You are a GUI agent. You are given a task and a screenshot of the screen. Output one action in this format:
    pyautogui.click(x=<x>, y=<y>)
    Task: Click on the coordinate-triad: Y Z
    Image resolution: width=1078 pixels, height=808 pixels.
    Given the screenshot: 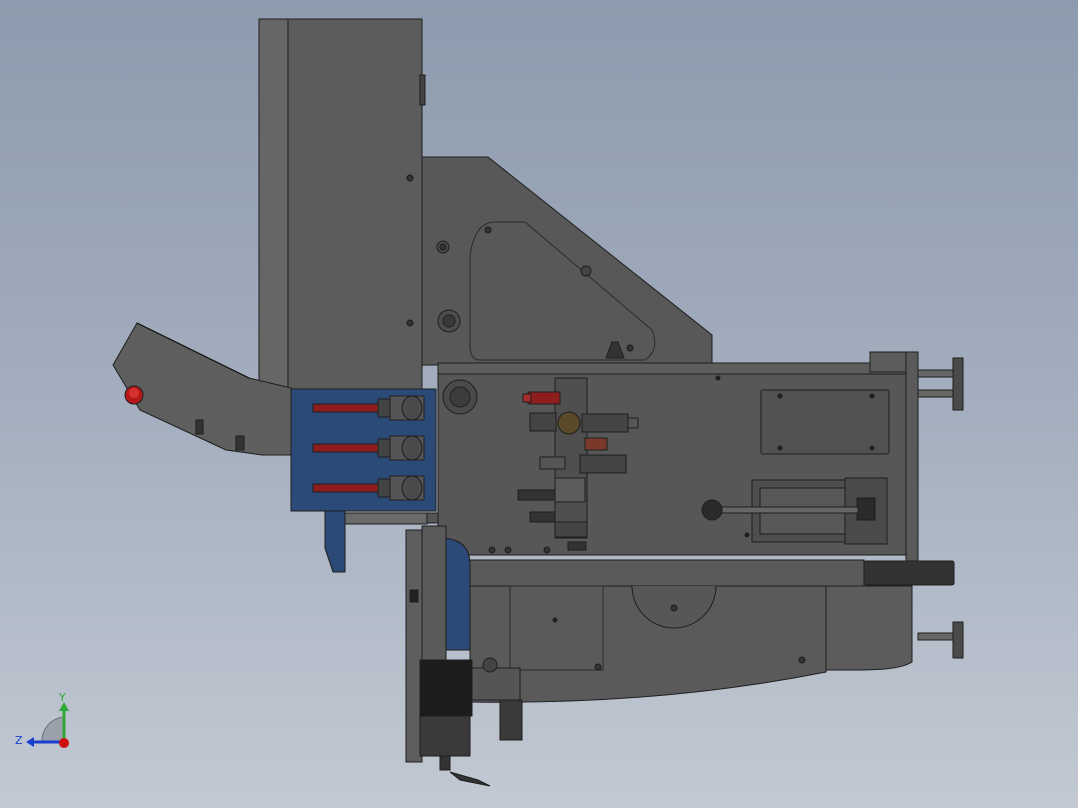 What is the action you would take?
    pyautogui.click(x=42, y=719)
    